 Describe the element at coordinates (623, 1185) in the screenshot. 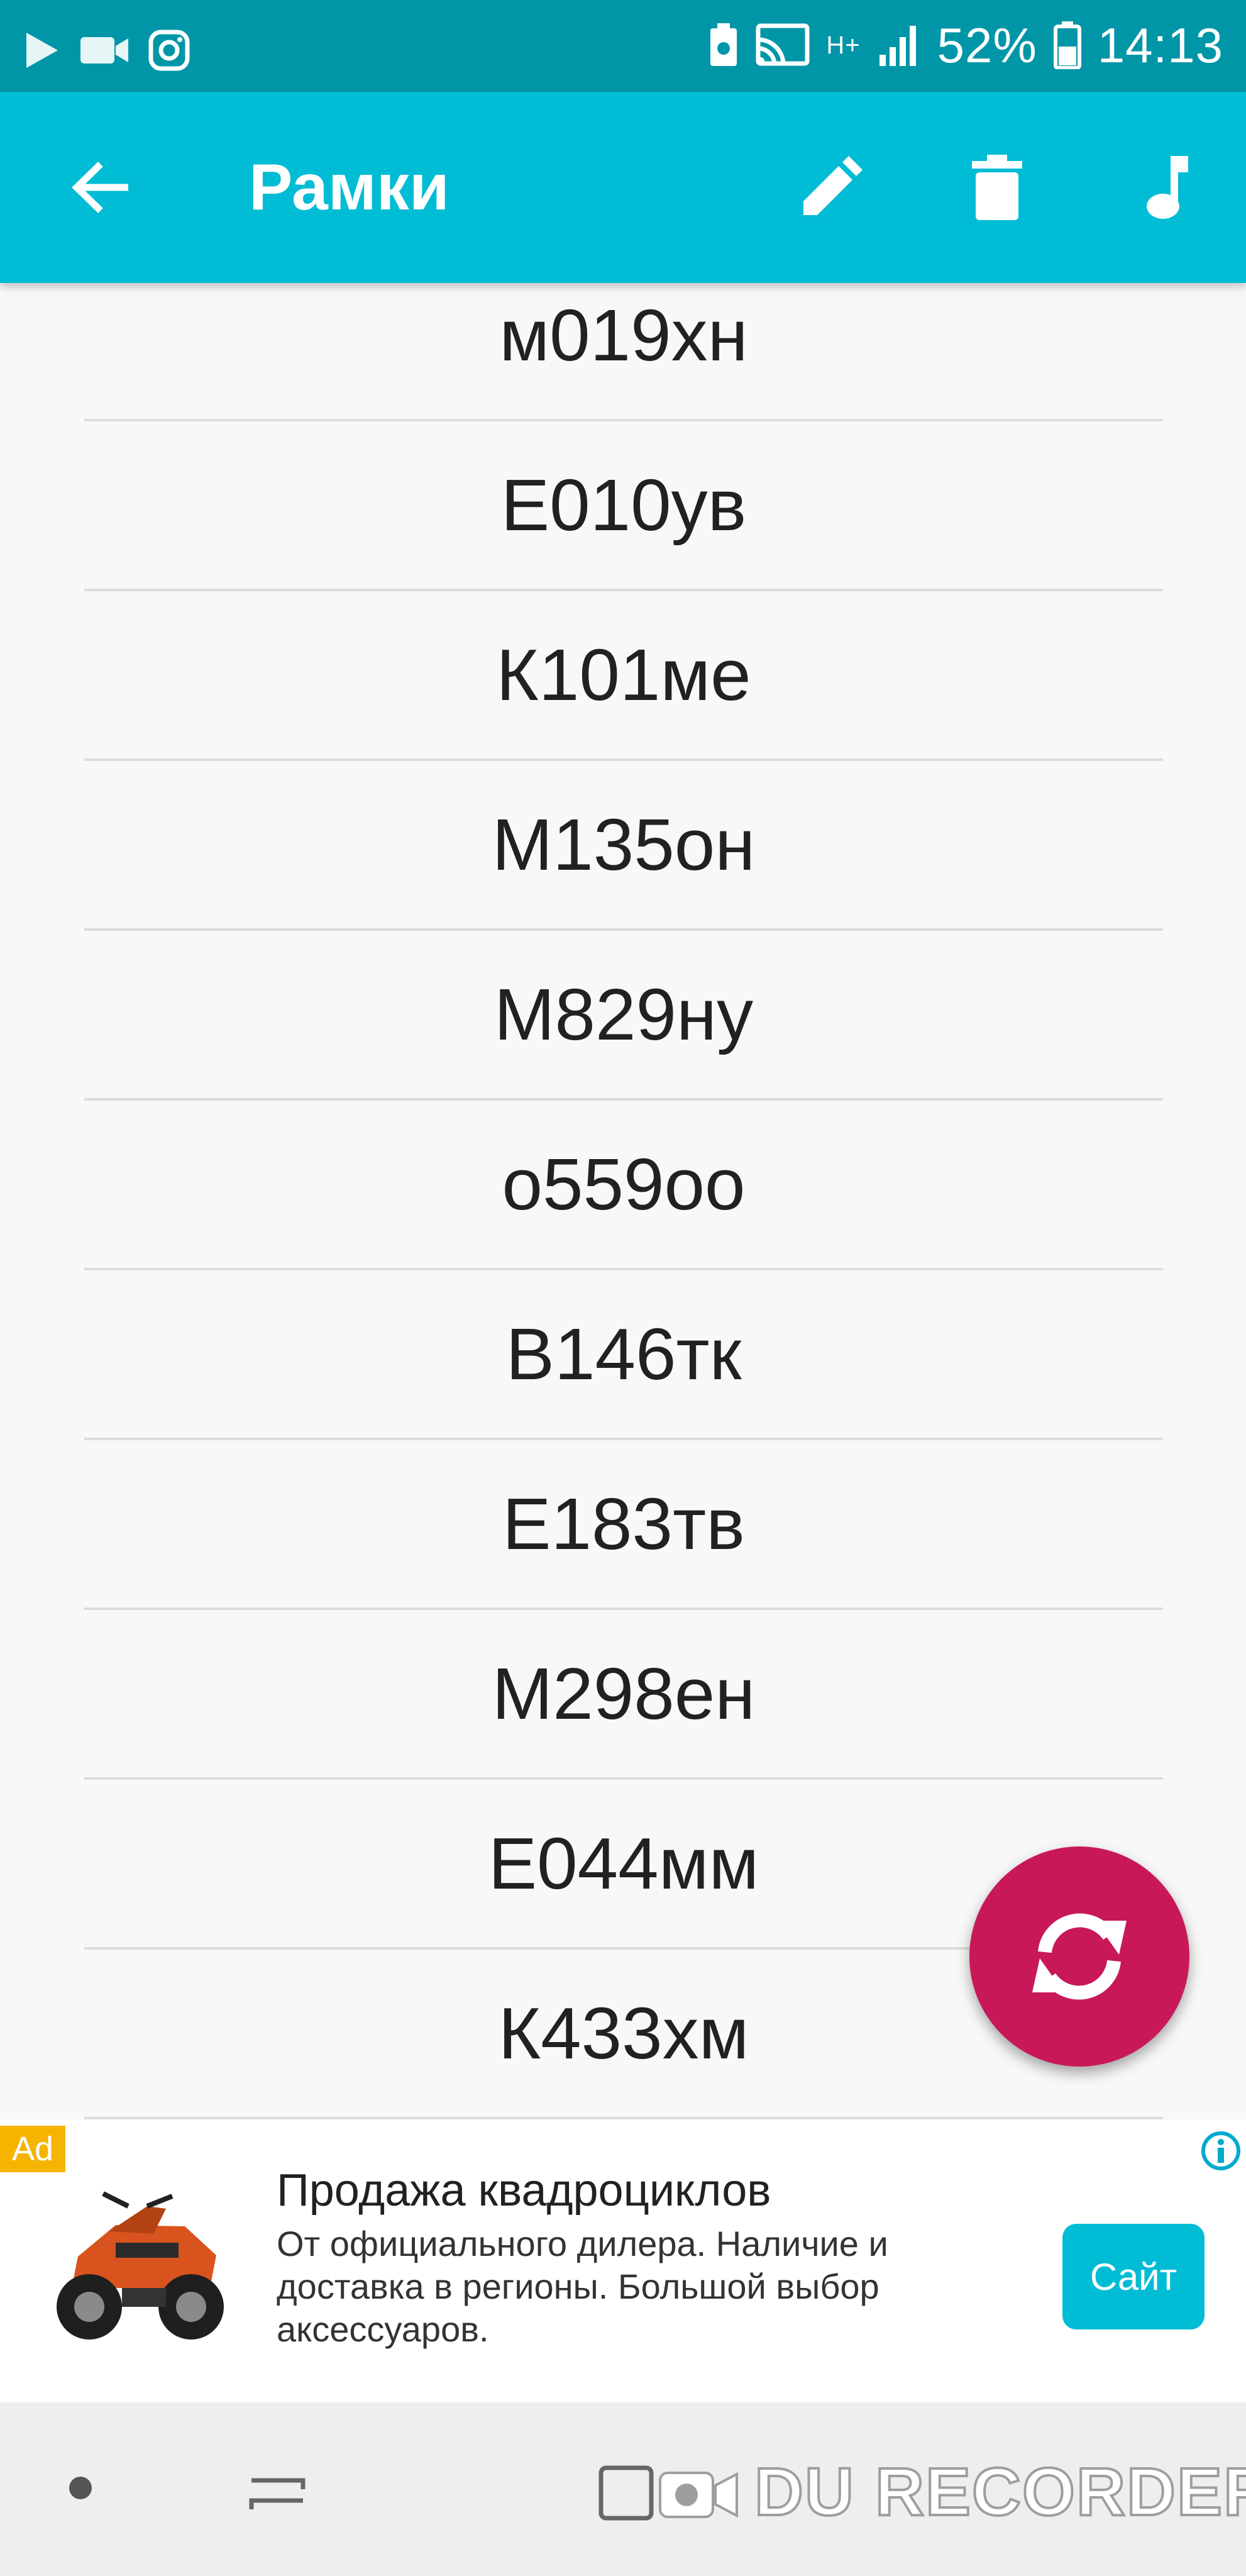

I see `list-item: о559оо` at that location.